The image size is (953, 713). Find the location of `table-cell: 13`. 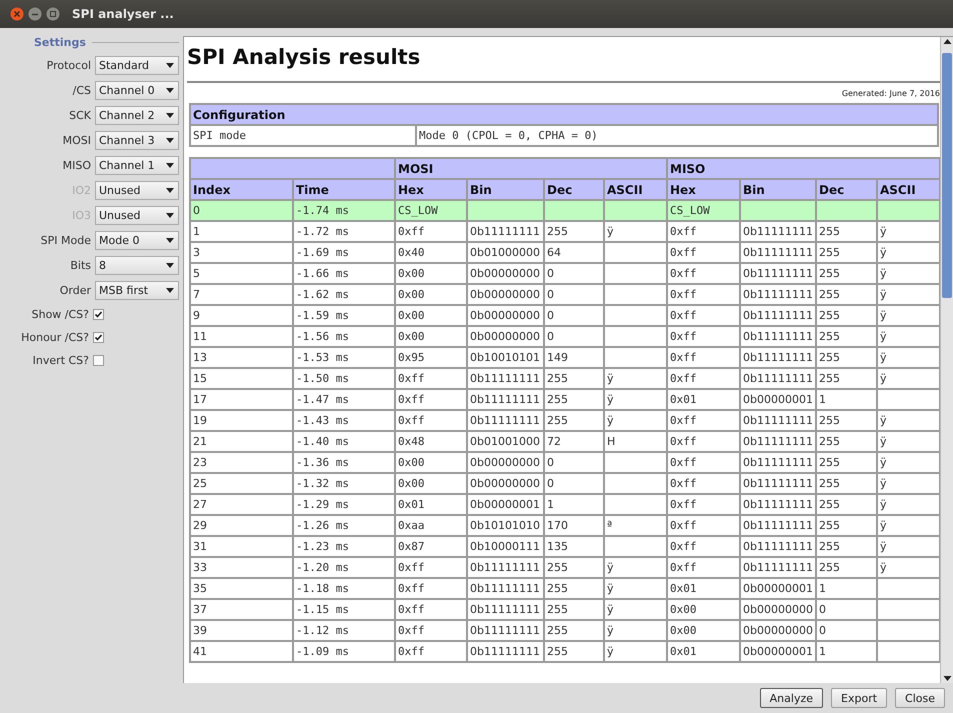

table-cell: 13 is located at coordinates (241, 357).